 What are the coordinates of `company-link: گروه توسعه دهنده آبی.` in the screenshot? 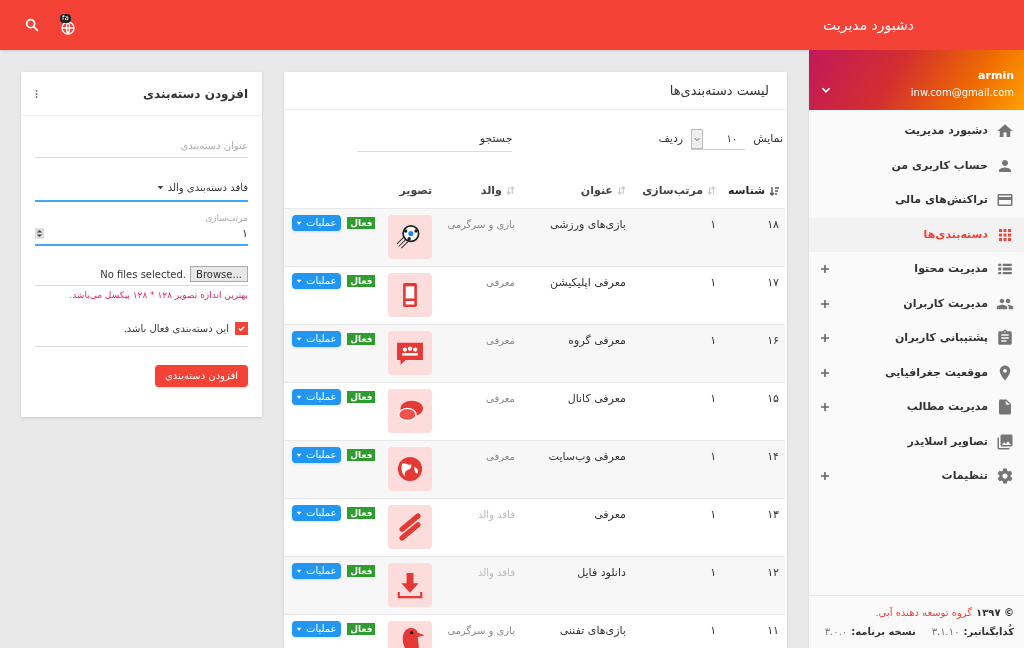 It's located at (924, 612).